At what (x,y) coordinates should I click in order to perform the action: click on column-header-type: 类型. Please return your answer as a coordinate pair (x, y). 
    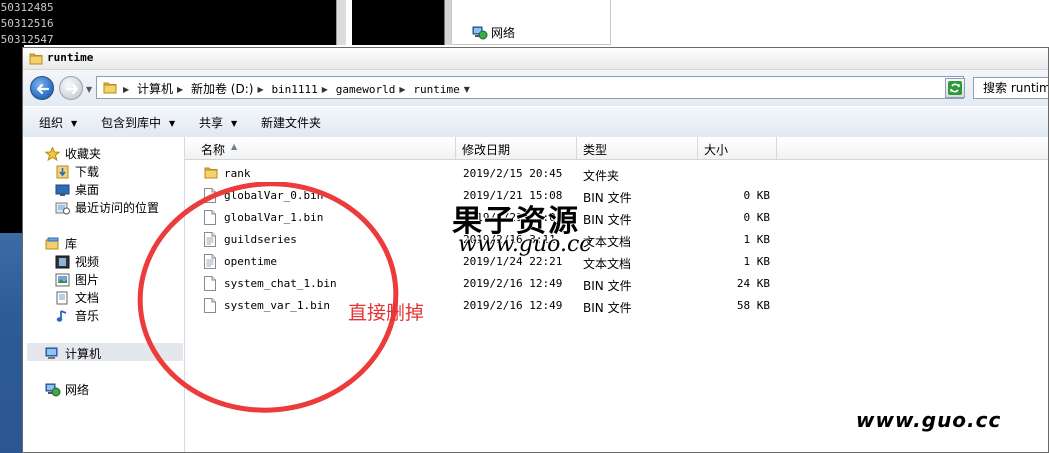
    Looking at the image, I should click on (637, 148).